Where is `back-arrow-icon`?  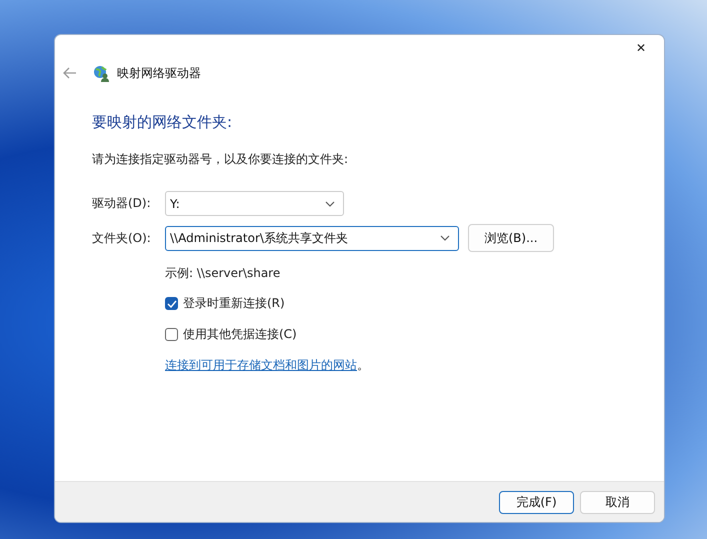 back-arrow-icon is located at coordinates (70, 73).